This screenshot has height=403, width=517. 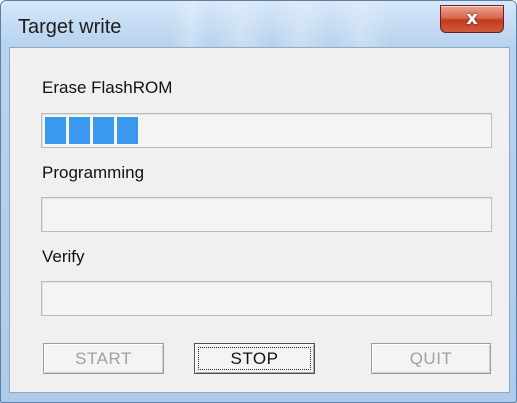 I want to click on erase-progress-bar, so click(x=266, y=130).